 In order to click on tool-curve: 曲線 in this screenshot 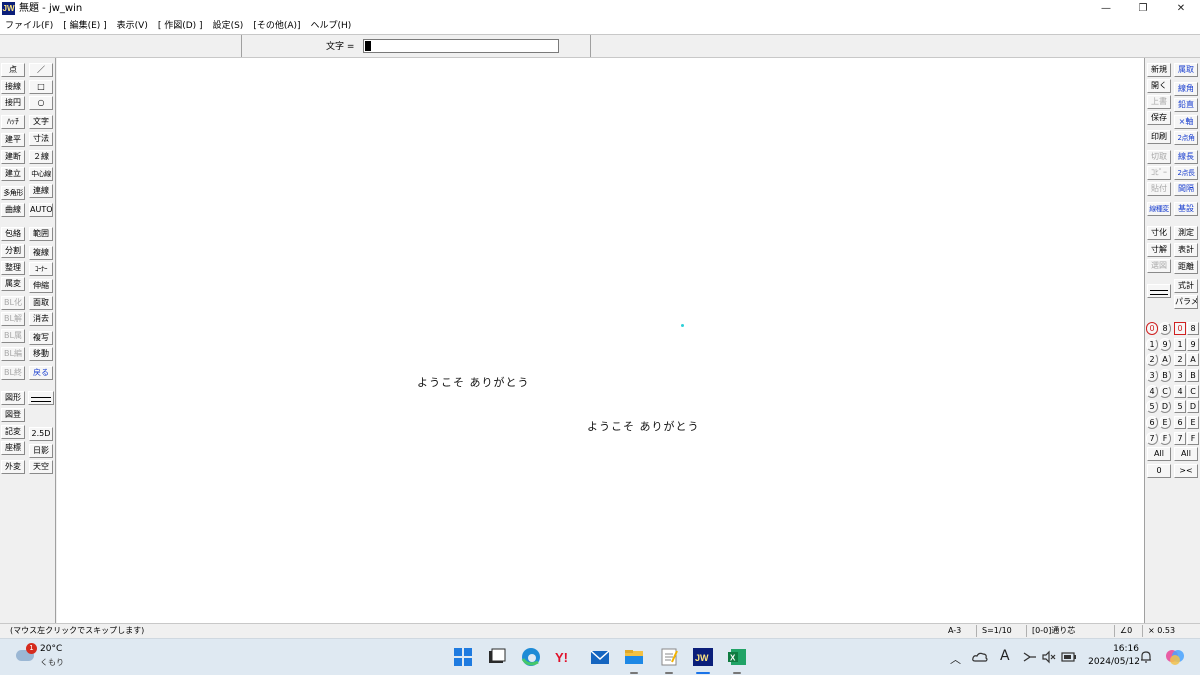, I will do `click(13, 210)`.